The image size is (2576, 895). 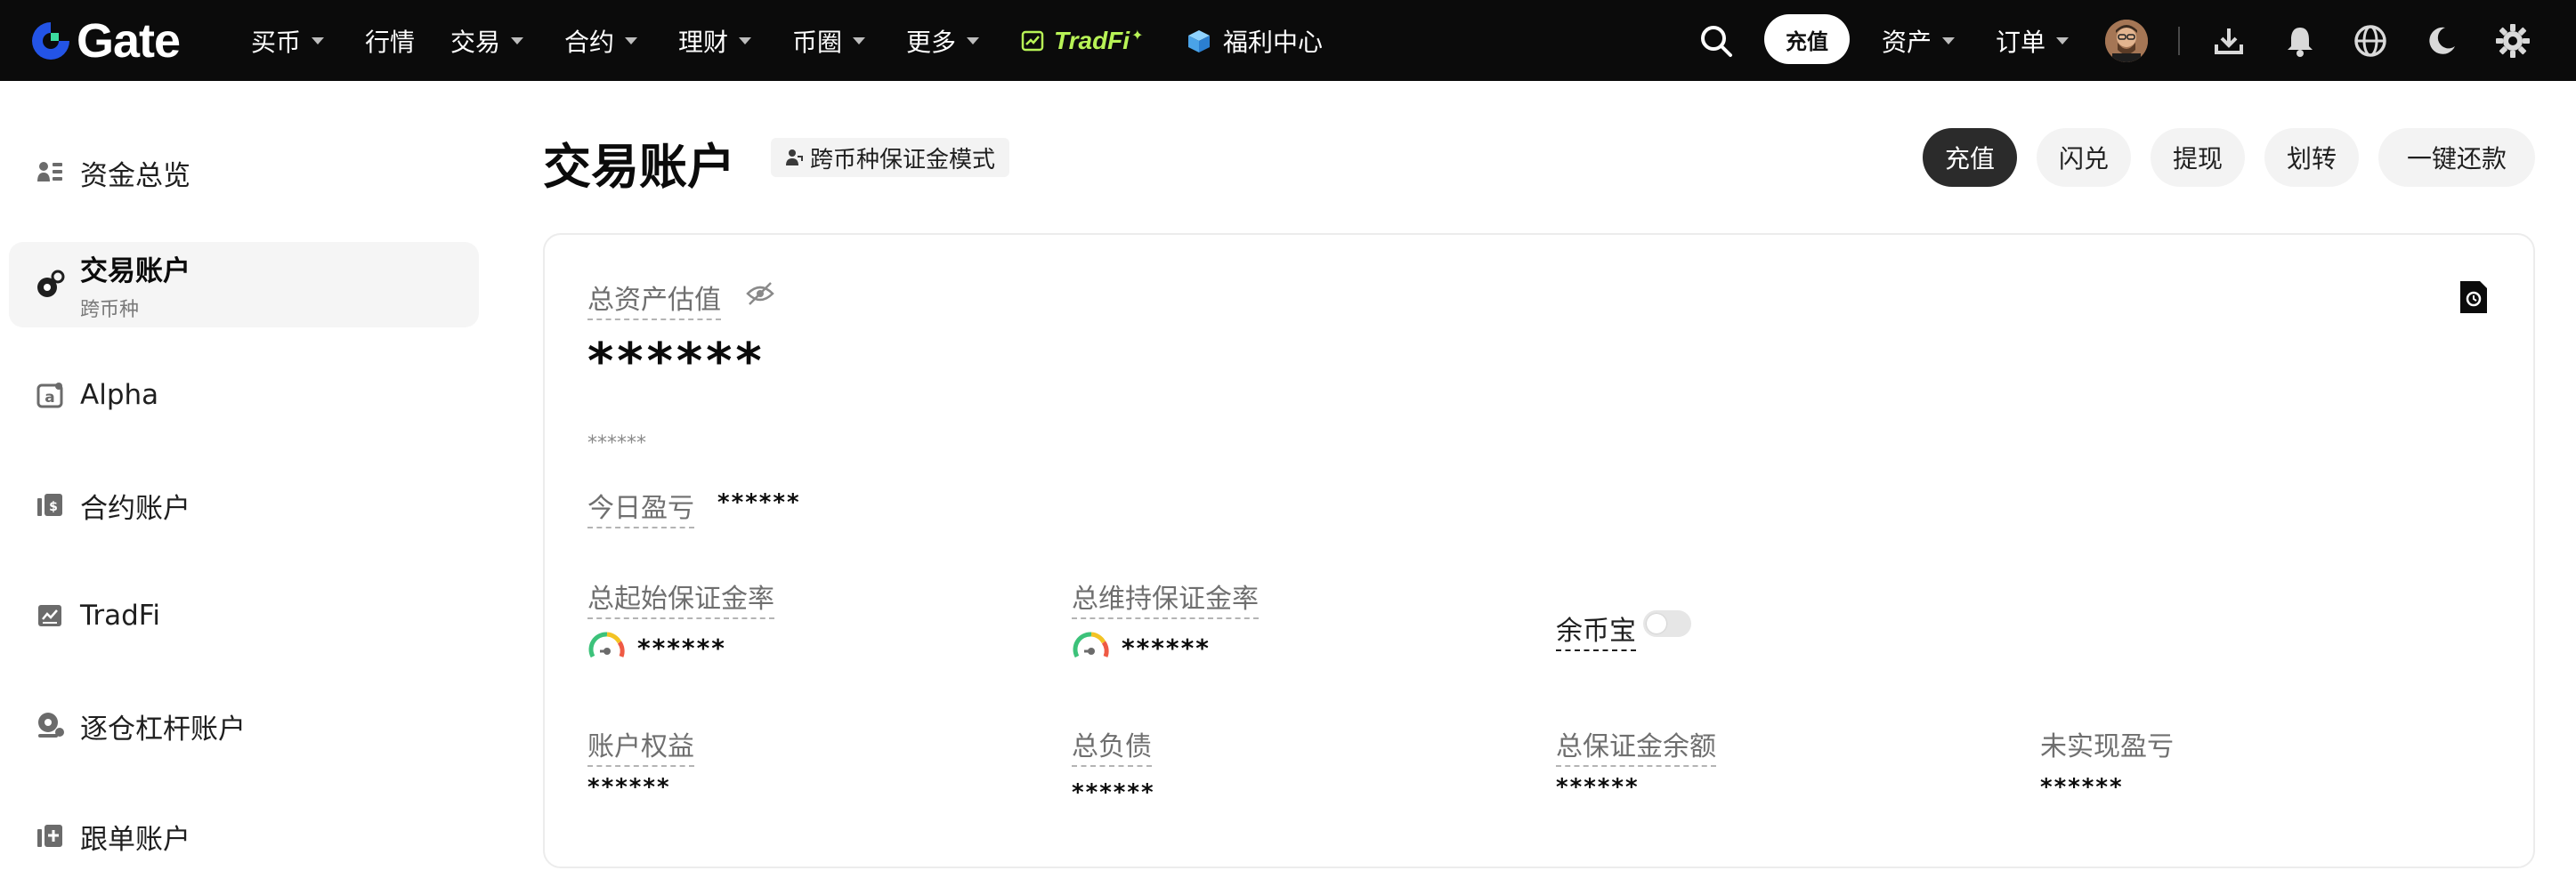 What do you see at coordinates (629, 787) in the screenshot?
I see `account-equity-value: ******` at bounding box center [629, 787].